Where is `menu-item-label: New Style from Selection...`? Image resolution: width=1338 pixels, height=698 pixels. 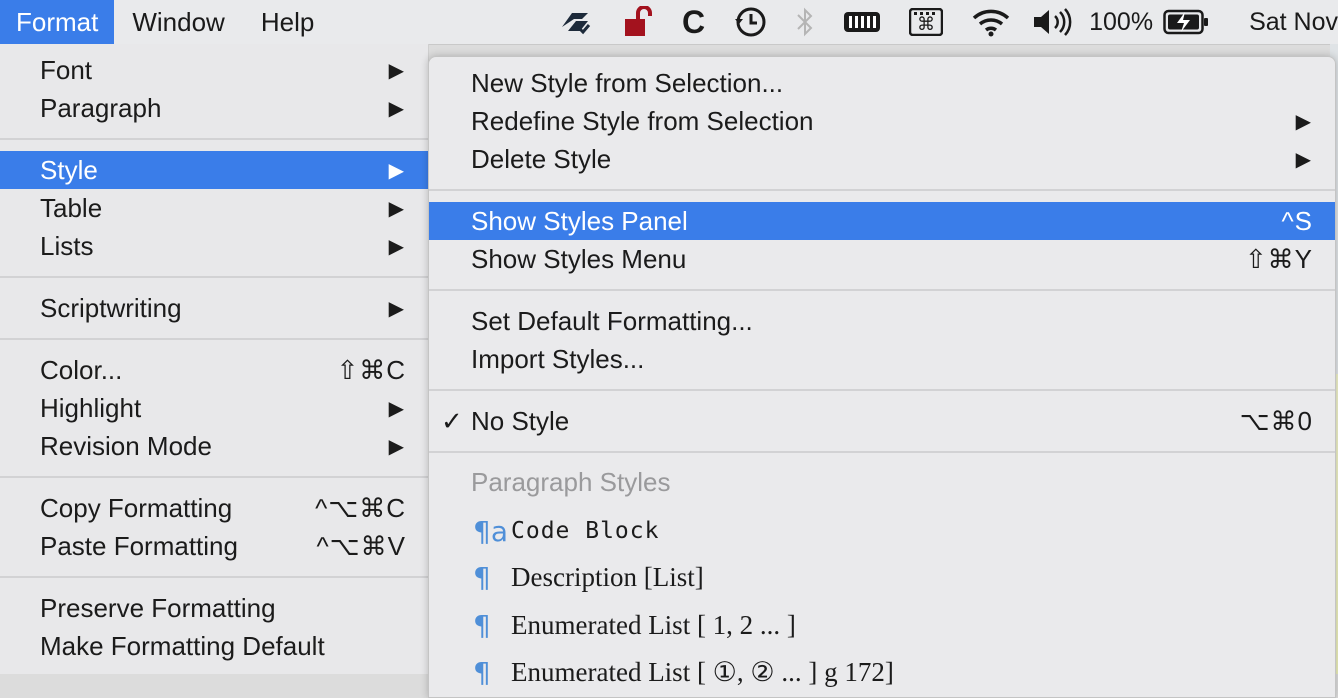 menu-item-label: New Style from Selection... is located at coordinates (627, 82).